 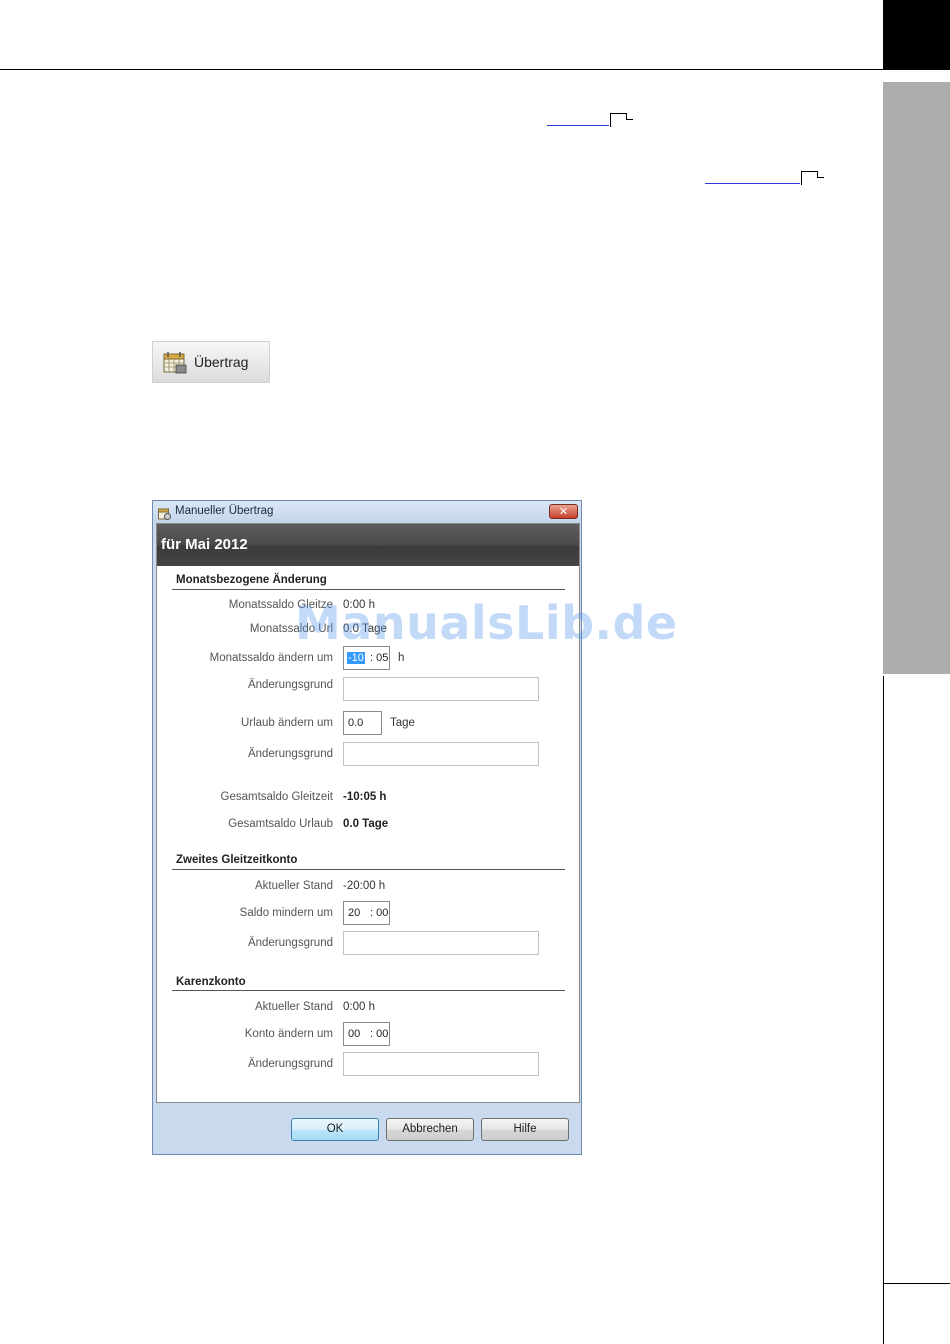 I want to click on cancel-button: Abbrechen, so click(x=430, y=1129).